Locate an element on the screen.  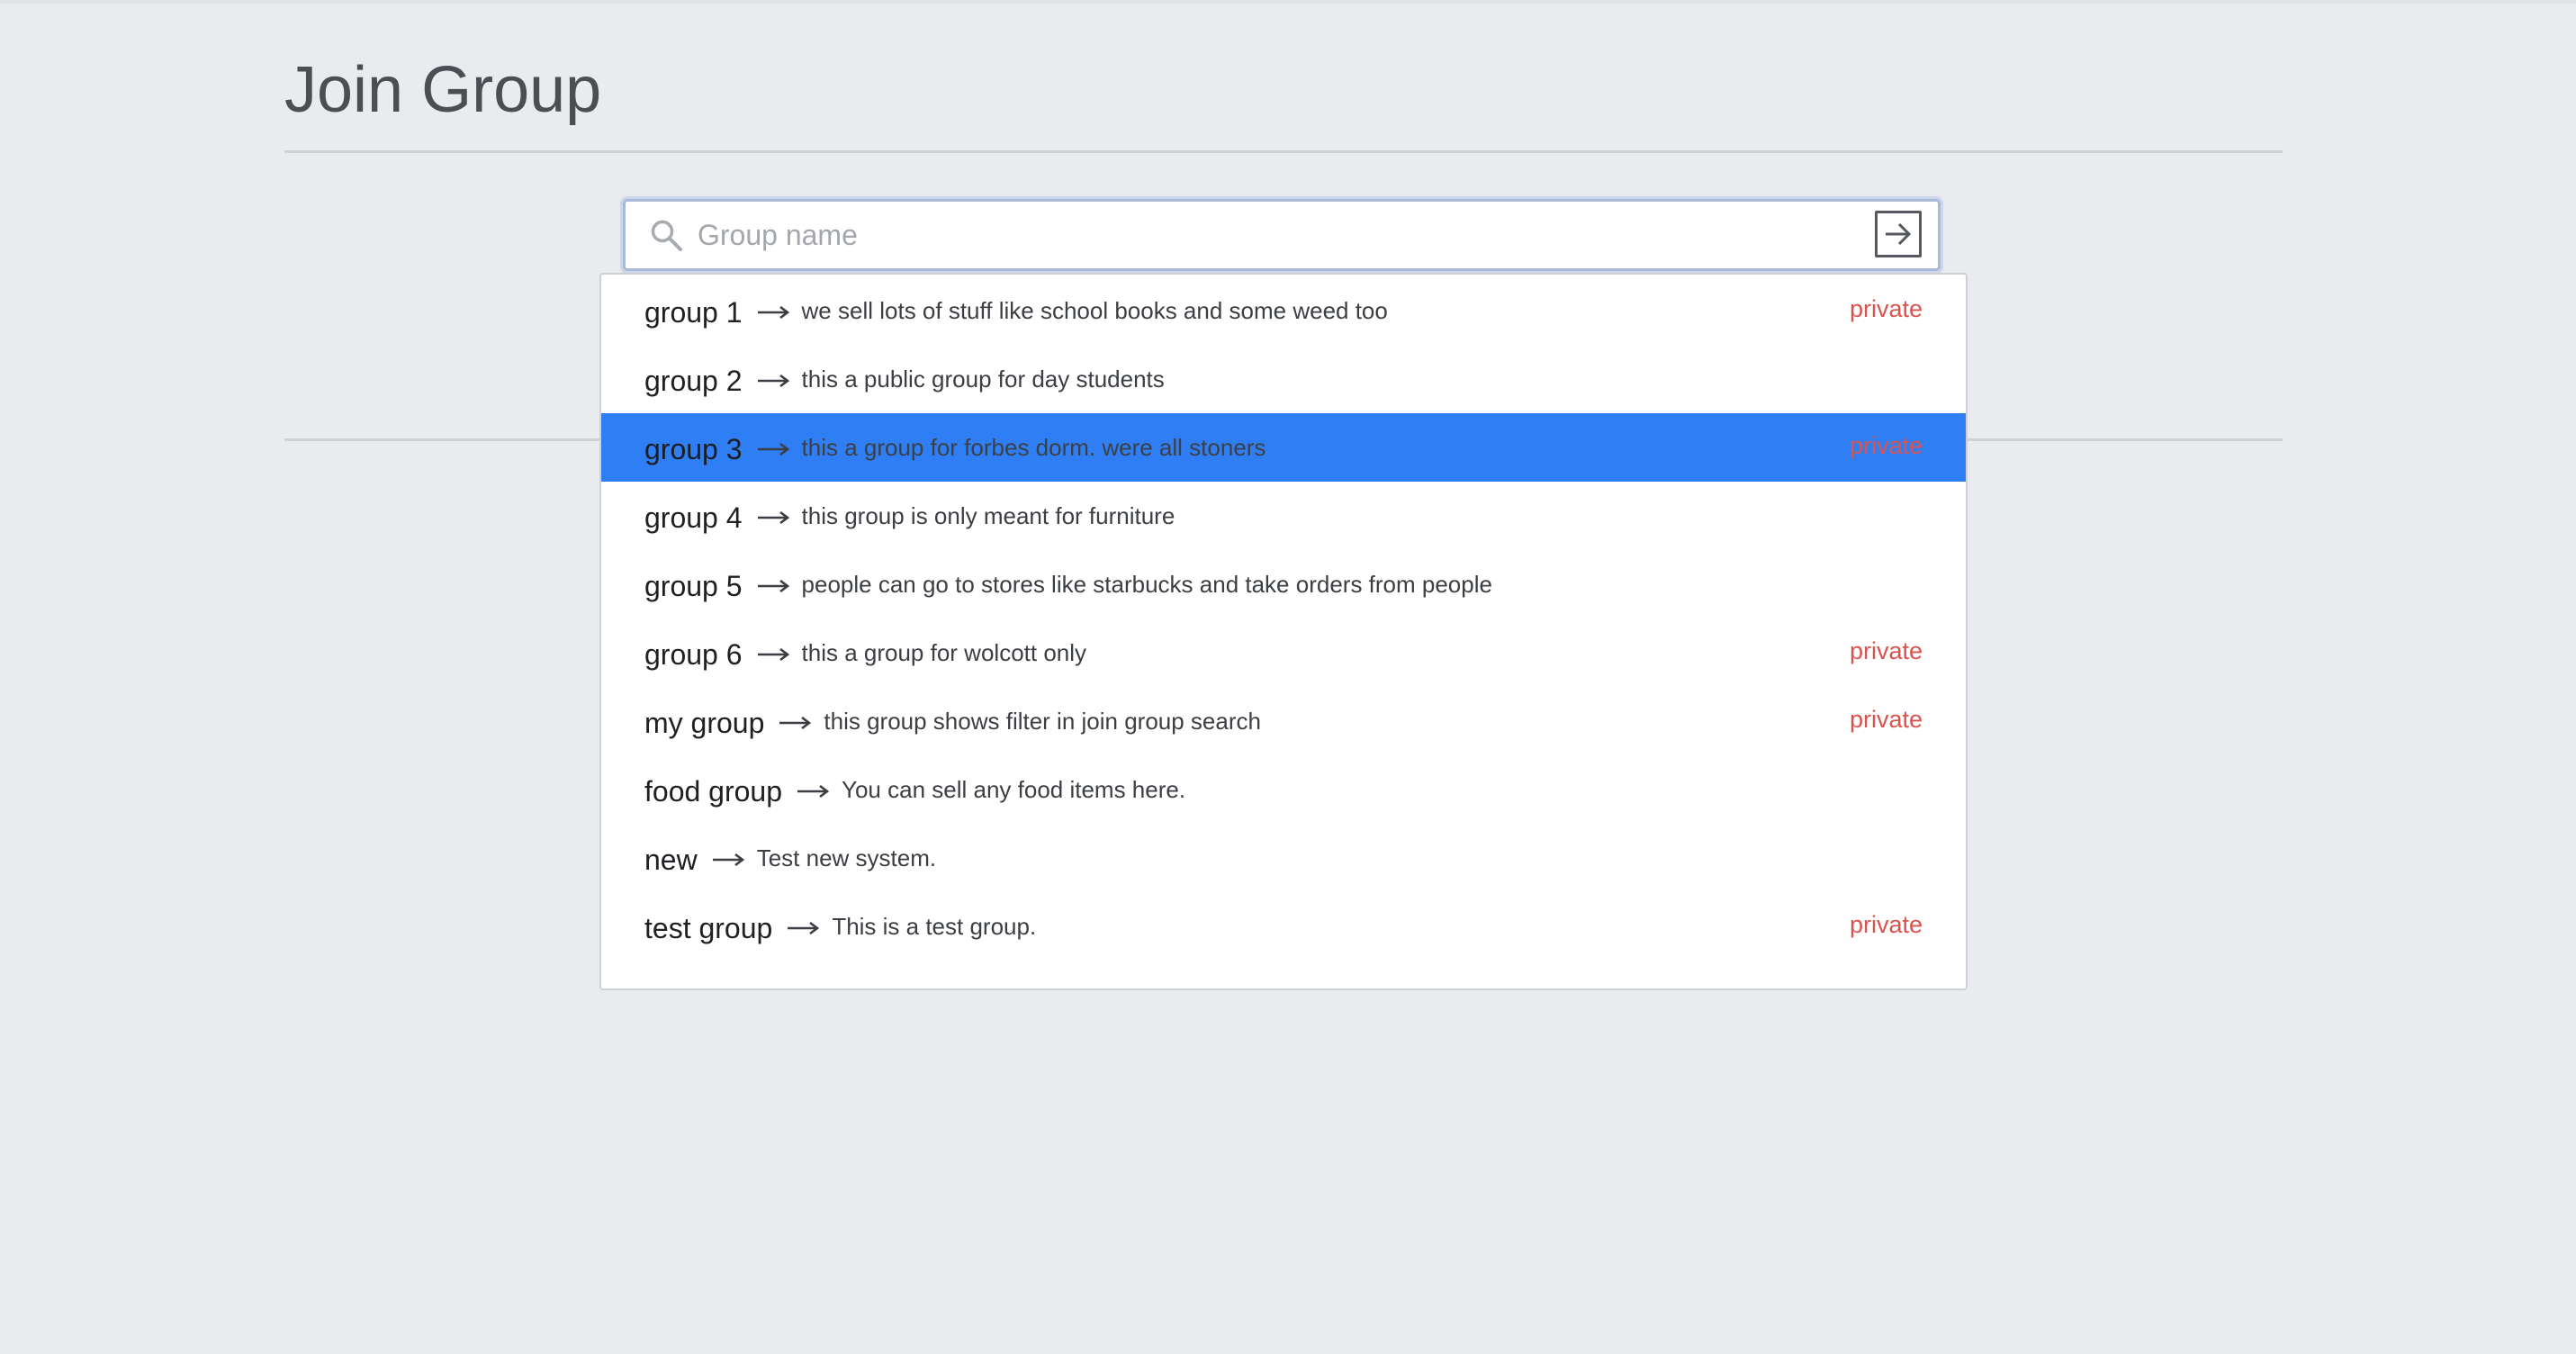
result-line: test group This is a test group. is located at coordinates (840, 928).